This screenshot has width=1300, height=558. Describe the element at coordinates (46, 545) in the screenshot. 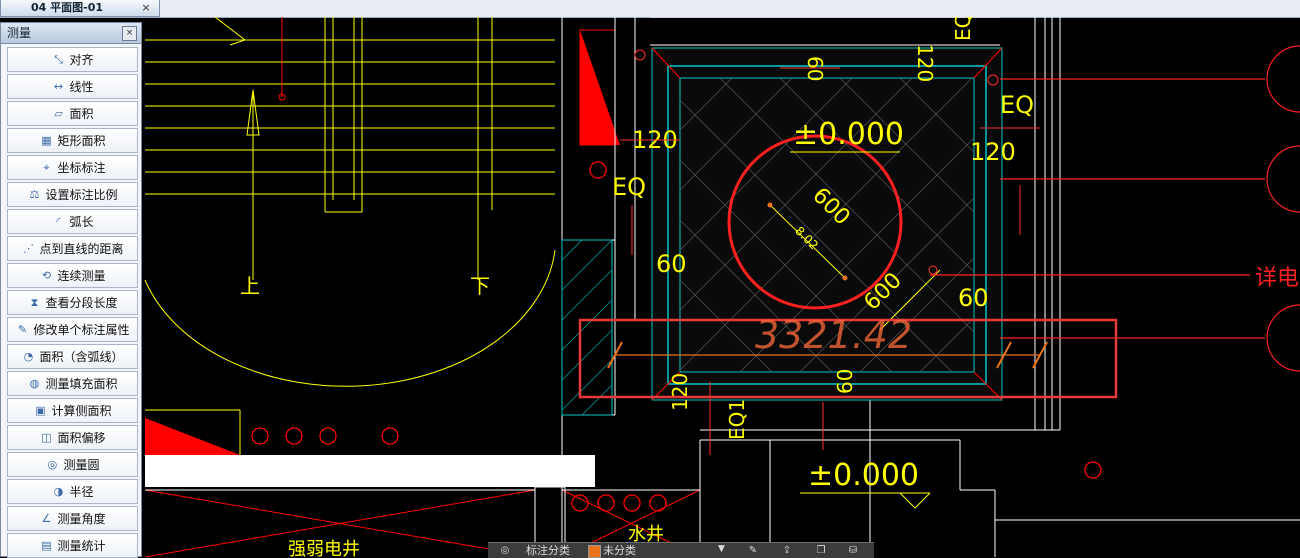

I see `statistics-icon: ▤` at that location.